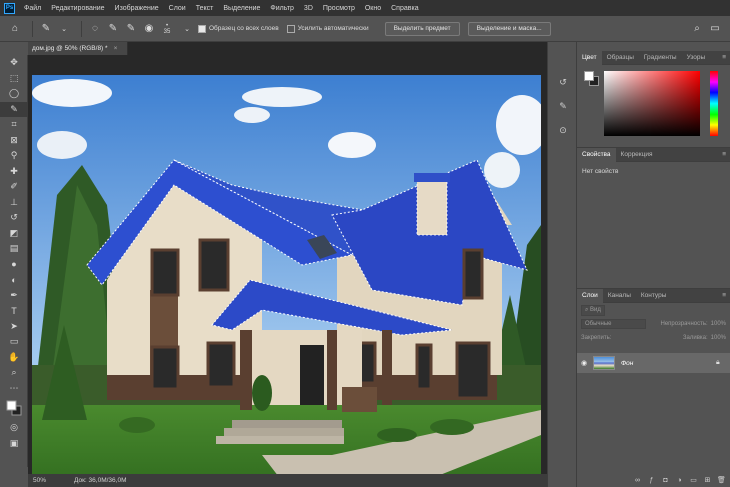  I want to click on gradient-tool-icon: ▤, so click(14, 249).